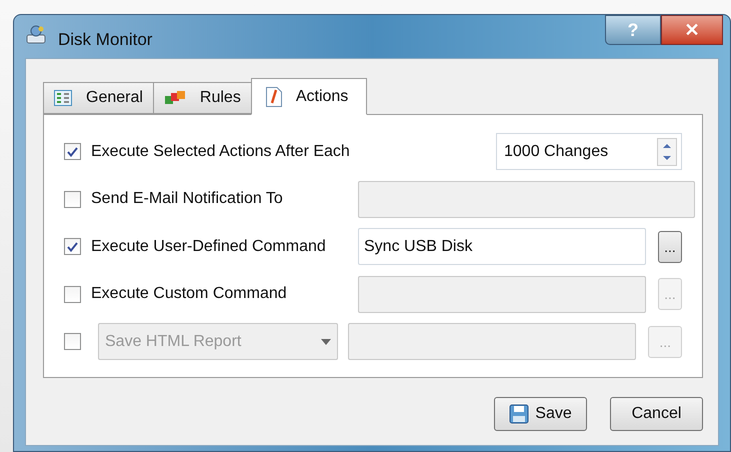 This screenshot has width=731, height=452. What do you see at coordinates (502, 247) in the screenshot?
I see `input-field: Sync USB Disk` at bounding box center [502, 247].